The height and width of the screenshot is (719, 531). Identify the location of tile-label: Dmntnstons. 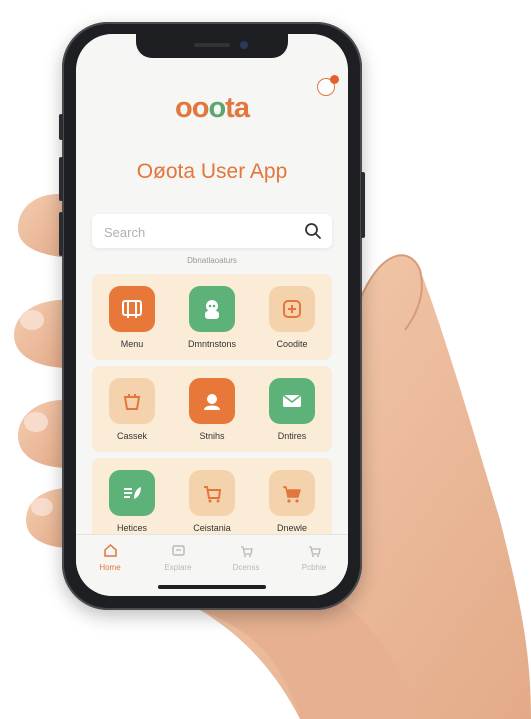
(212, 344).